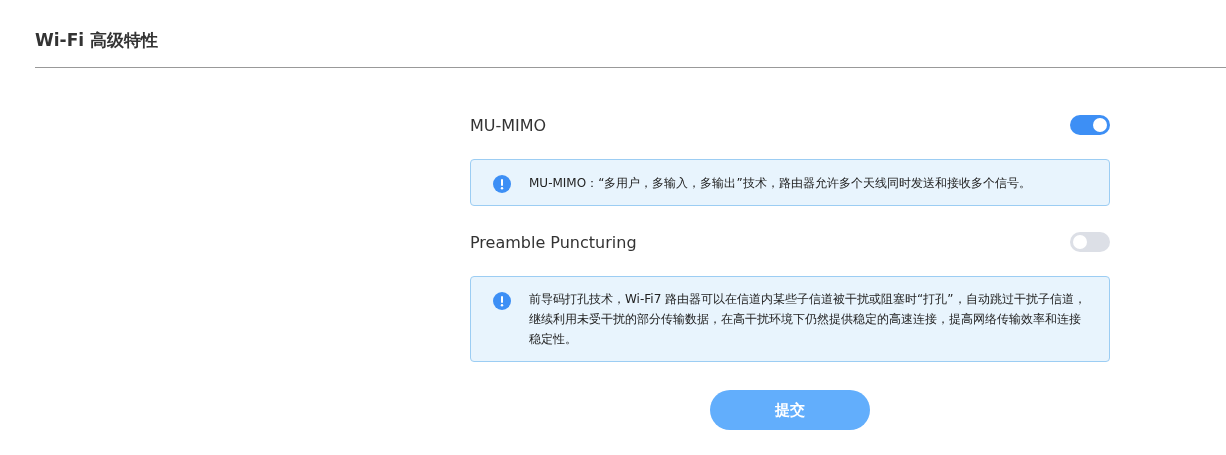  I want to click on info-text: 前导码打孔技术，Wi-Fi7 路由器可以在信道内某些子信道被干扰或阻塞时“打孔”，自动跳过干扰子信道，继续利用未受干扰的部分传输数据，在高干扰环境下仍然提供稳定的高速连接，提高网络传输效率和连接稳定性。, so click(808, 319).